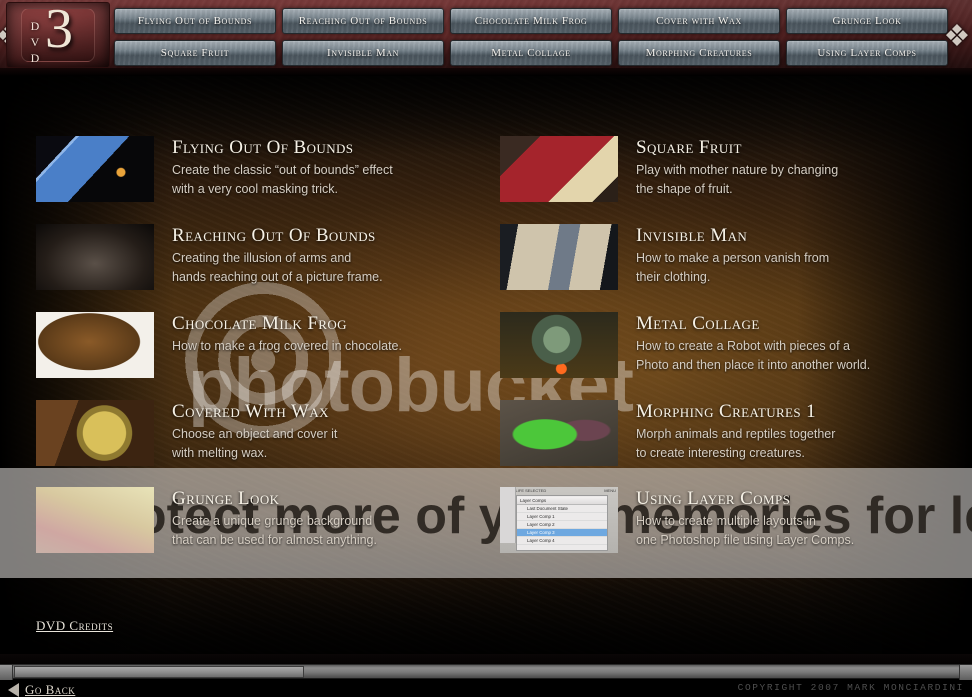 The image size is (972, 697). I want to click on chapter-title: Reaching Out Of Bounds, so click(274, 235).